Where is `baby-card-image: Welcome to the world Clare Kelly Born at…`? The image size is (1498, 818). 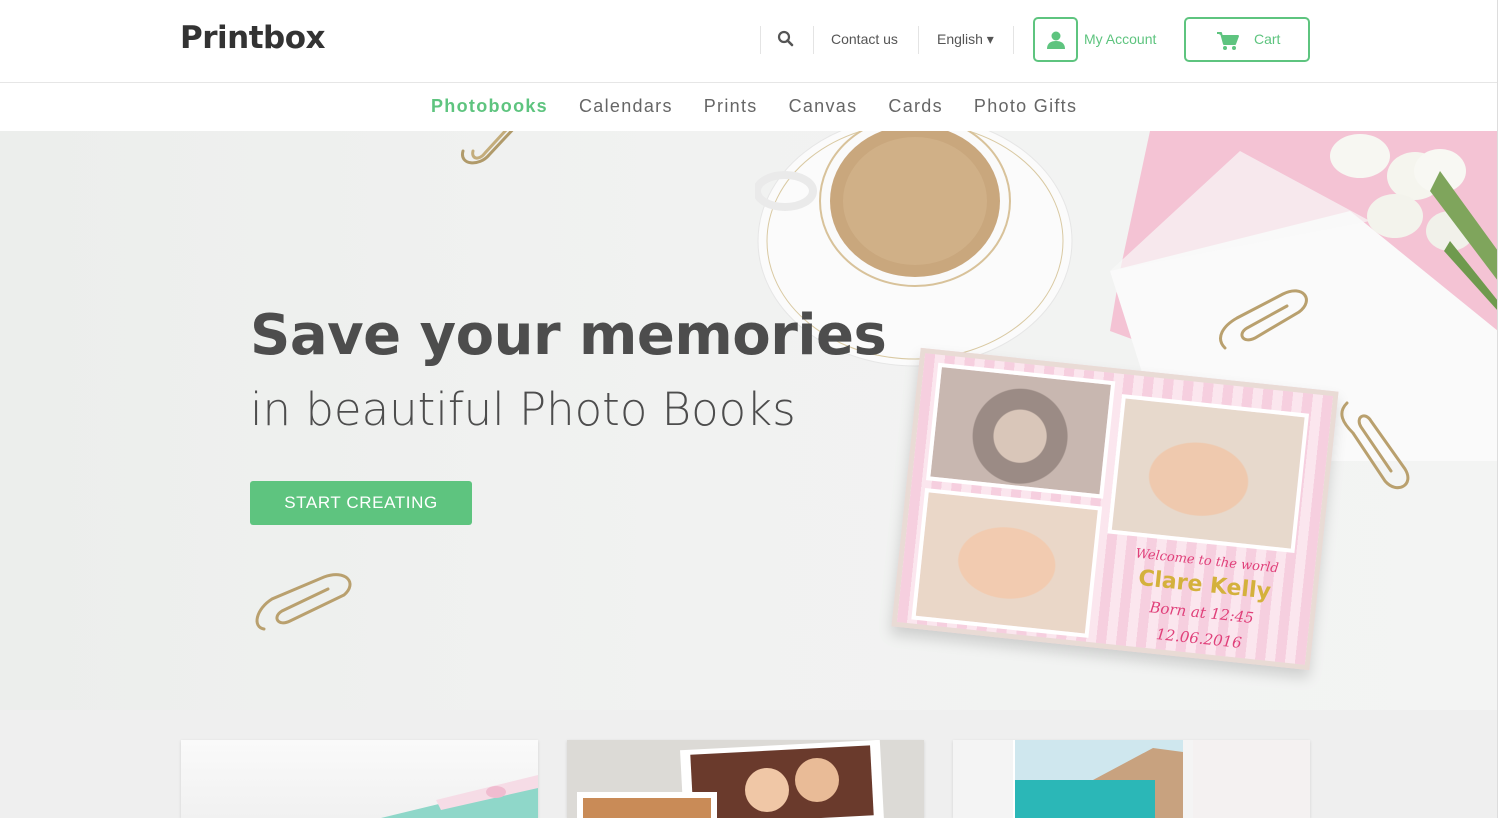 baby-card-image: Welcome to the world Clare Kelly Born at… is located at coordinates (1115, 509).